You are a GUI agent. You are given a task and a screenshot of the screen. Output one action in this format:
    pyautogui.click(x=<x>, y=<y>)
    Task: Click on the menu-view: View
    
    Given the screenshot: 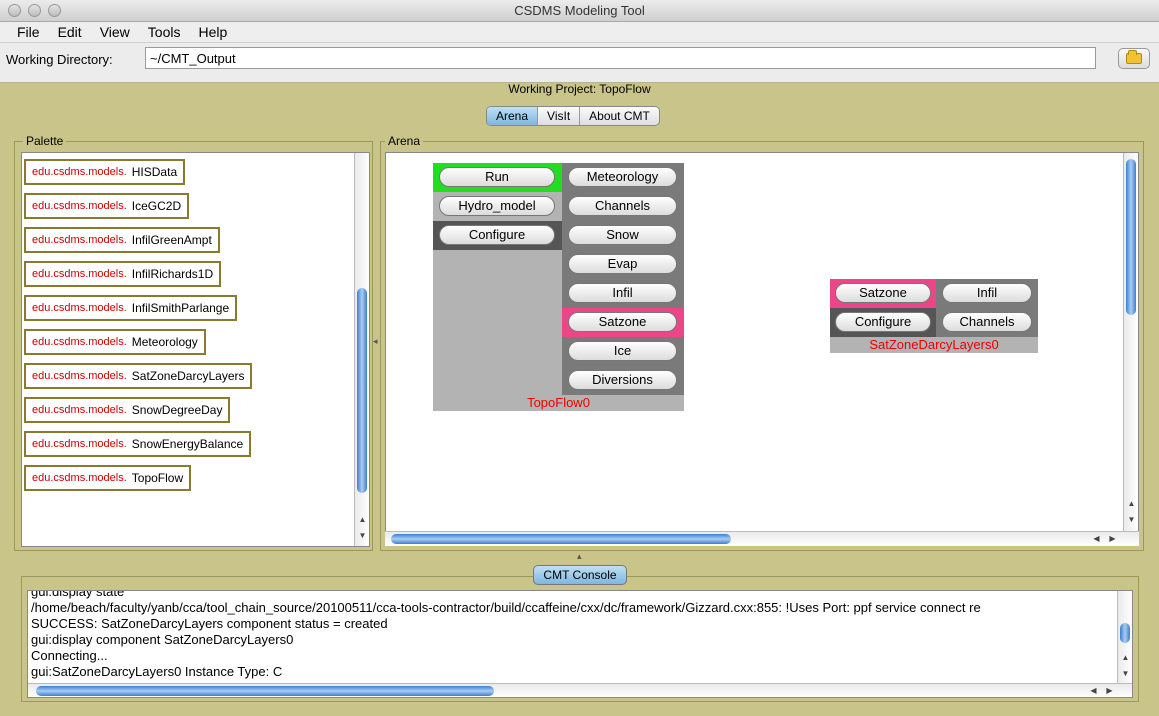 What is the action you would take?
    pyautogui.click(x=115, y=32)
    